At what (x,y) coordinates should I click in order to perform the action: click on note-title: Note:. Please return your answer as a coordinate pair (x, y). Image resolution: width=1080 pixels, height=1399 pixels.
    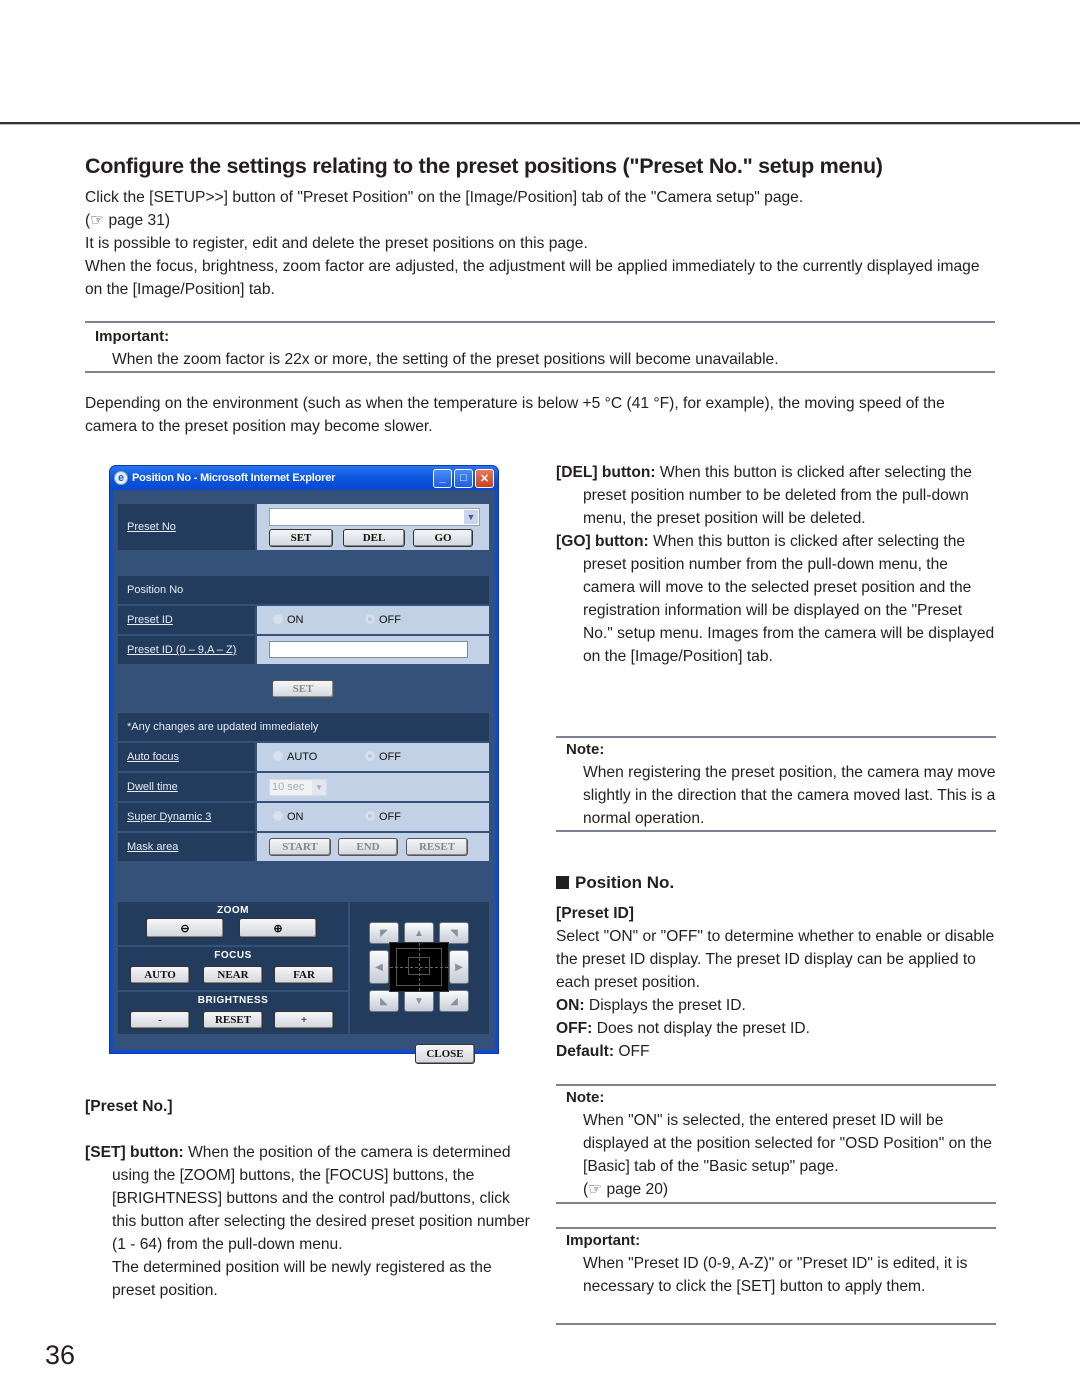
    Looking at the image, I should click on (585, 1097).